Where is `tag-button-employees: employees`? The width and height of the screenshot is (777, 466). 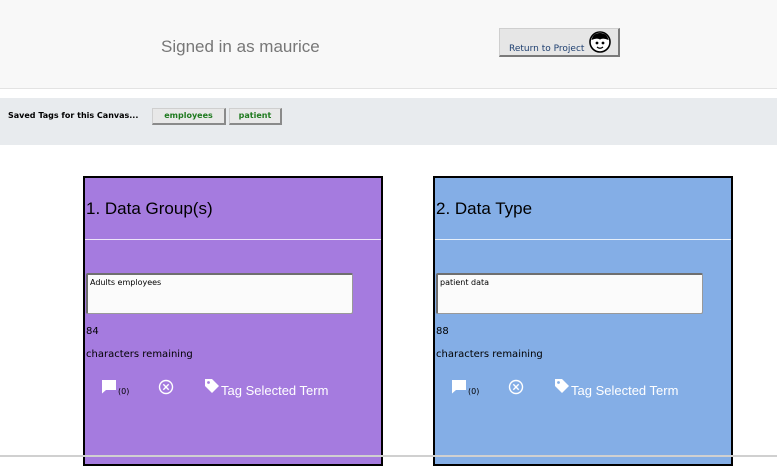 tag-button-employees: employees is located at coordinates (189, 116).